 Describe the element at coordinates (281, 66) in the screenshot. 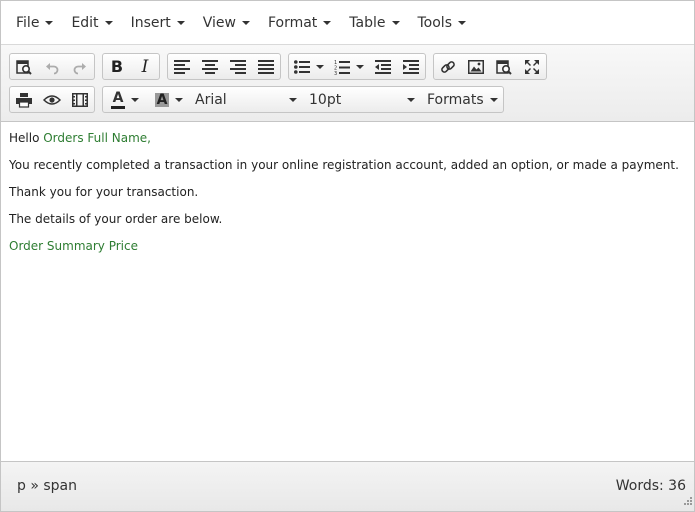

I see `toolbar-row-1: B I 1 2 3` at that location.